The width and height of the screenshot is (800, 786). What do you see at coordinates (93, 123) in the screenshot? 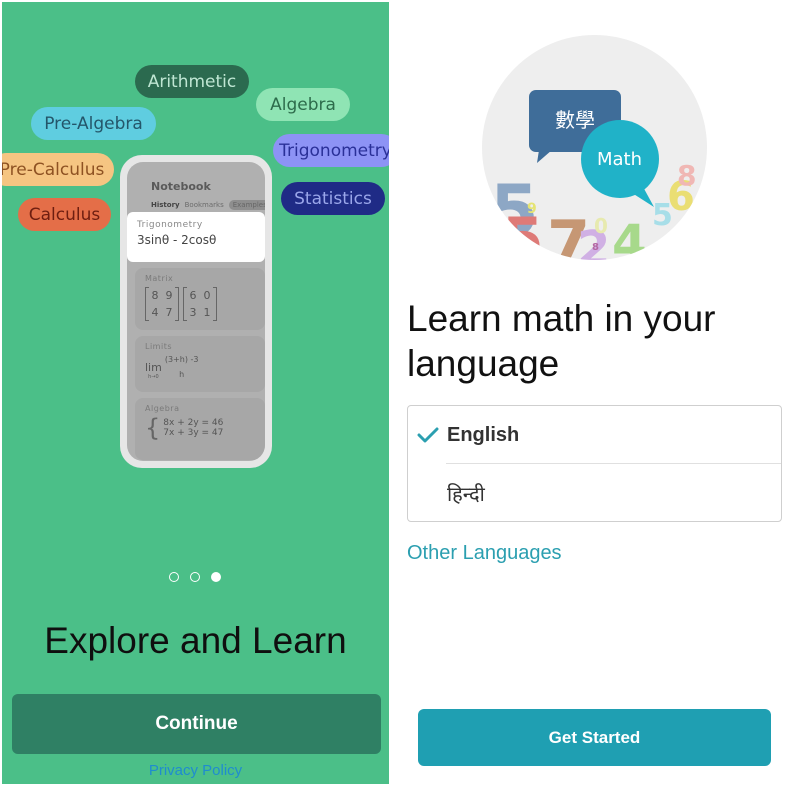
I see `topic-chip-pre-algebra: Pre-Algebra` at bounding box center [93, 123].